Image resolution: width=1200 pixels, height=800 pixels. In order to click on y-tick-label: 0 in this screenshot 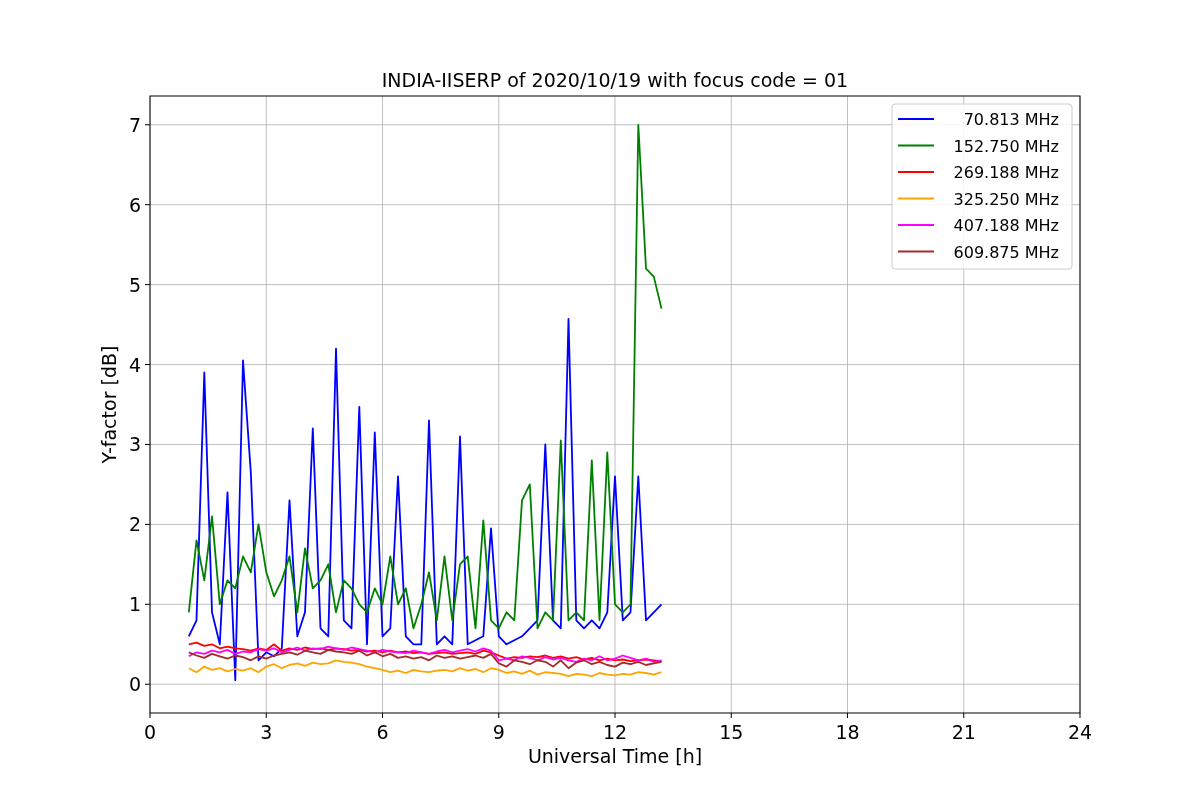, I will do `click(134, 684)`.